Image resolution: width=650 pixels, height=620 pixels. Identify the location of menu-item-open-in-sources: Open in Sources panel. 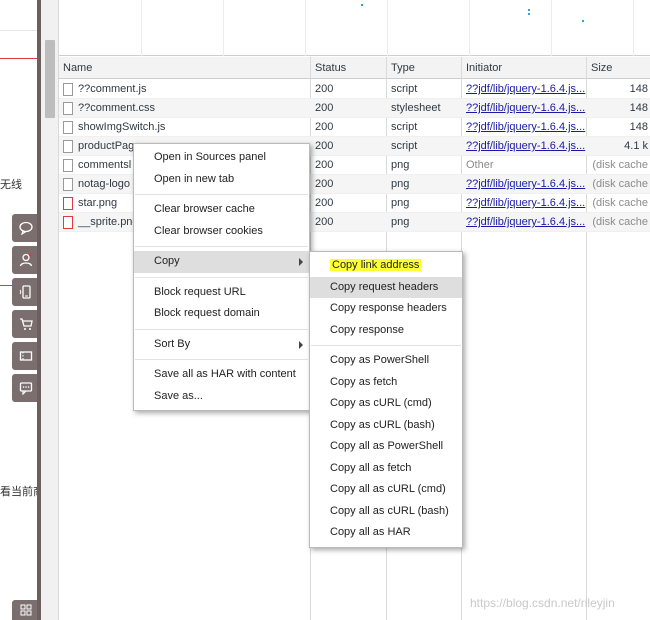
(221, 158).